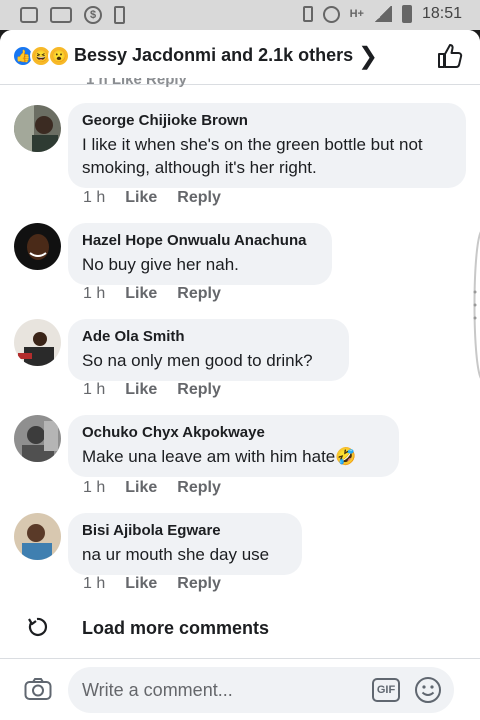  I want to click on comment-text: na ur mouth she day use, so click(176, 554).